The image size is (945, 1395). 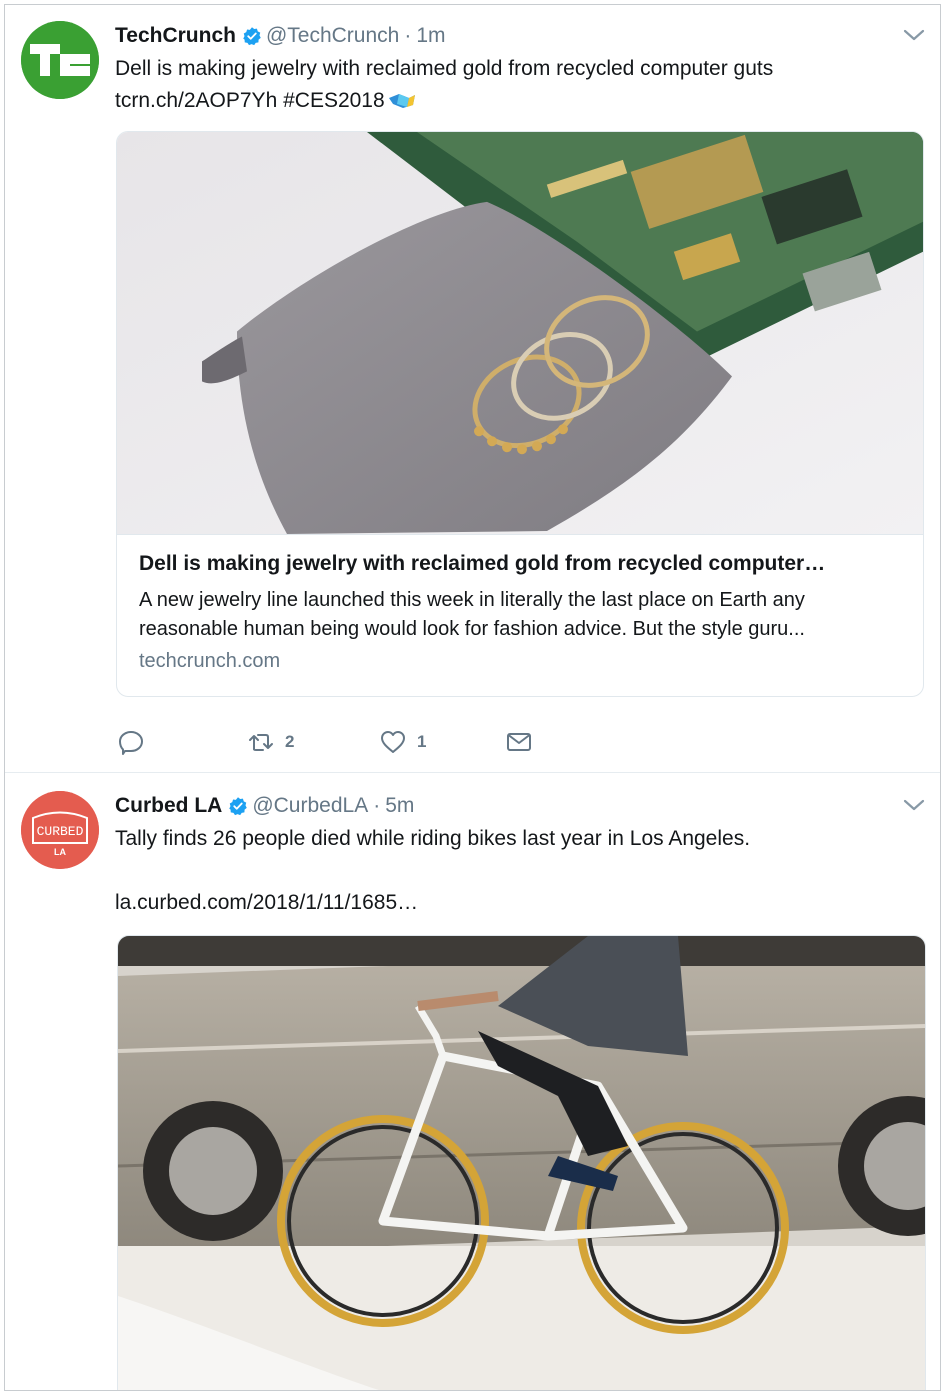 I want to click on retweet-button: 2, so click(x=270, y=742).